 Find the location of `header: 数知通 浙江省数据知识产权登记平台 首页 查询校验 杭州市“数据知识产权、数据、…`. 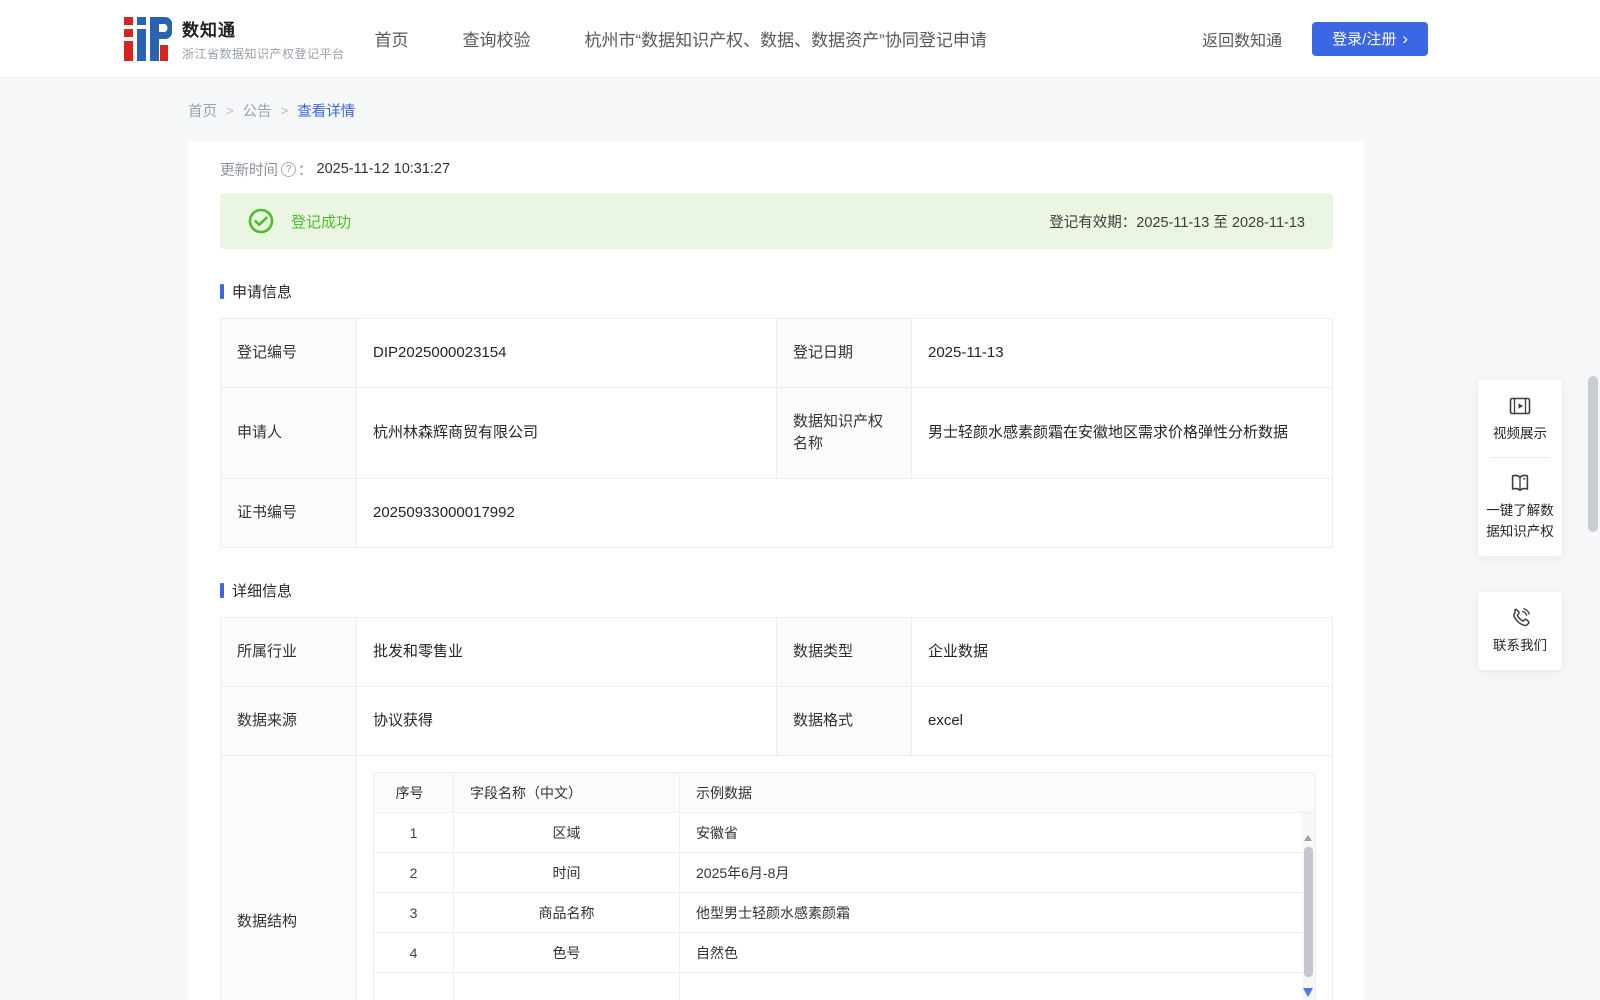

header: 数知通 浙江省数据知识产权登记平台 首页 查询校验 杭州市“数据知识产权、数据、… is located at coordinates (800, 39).